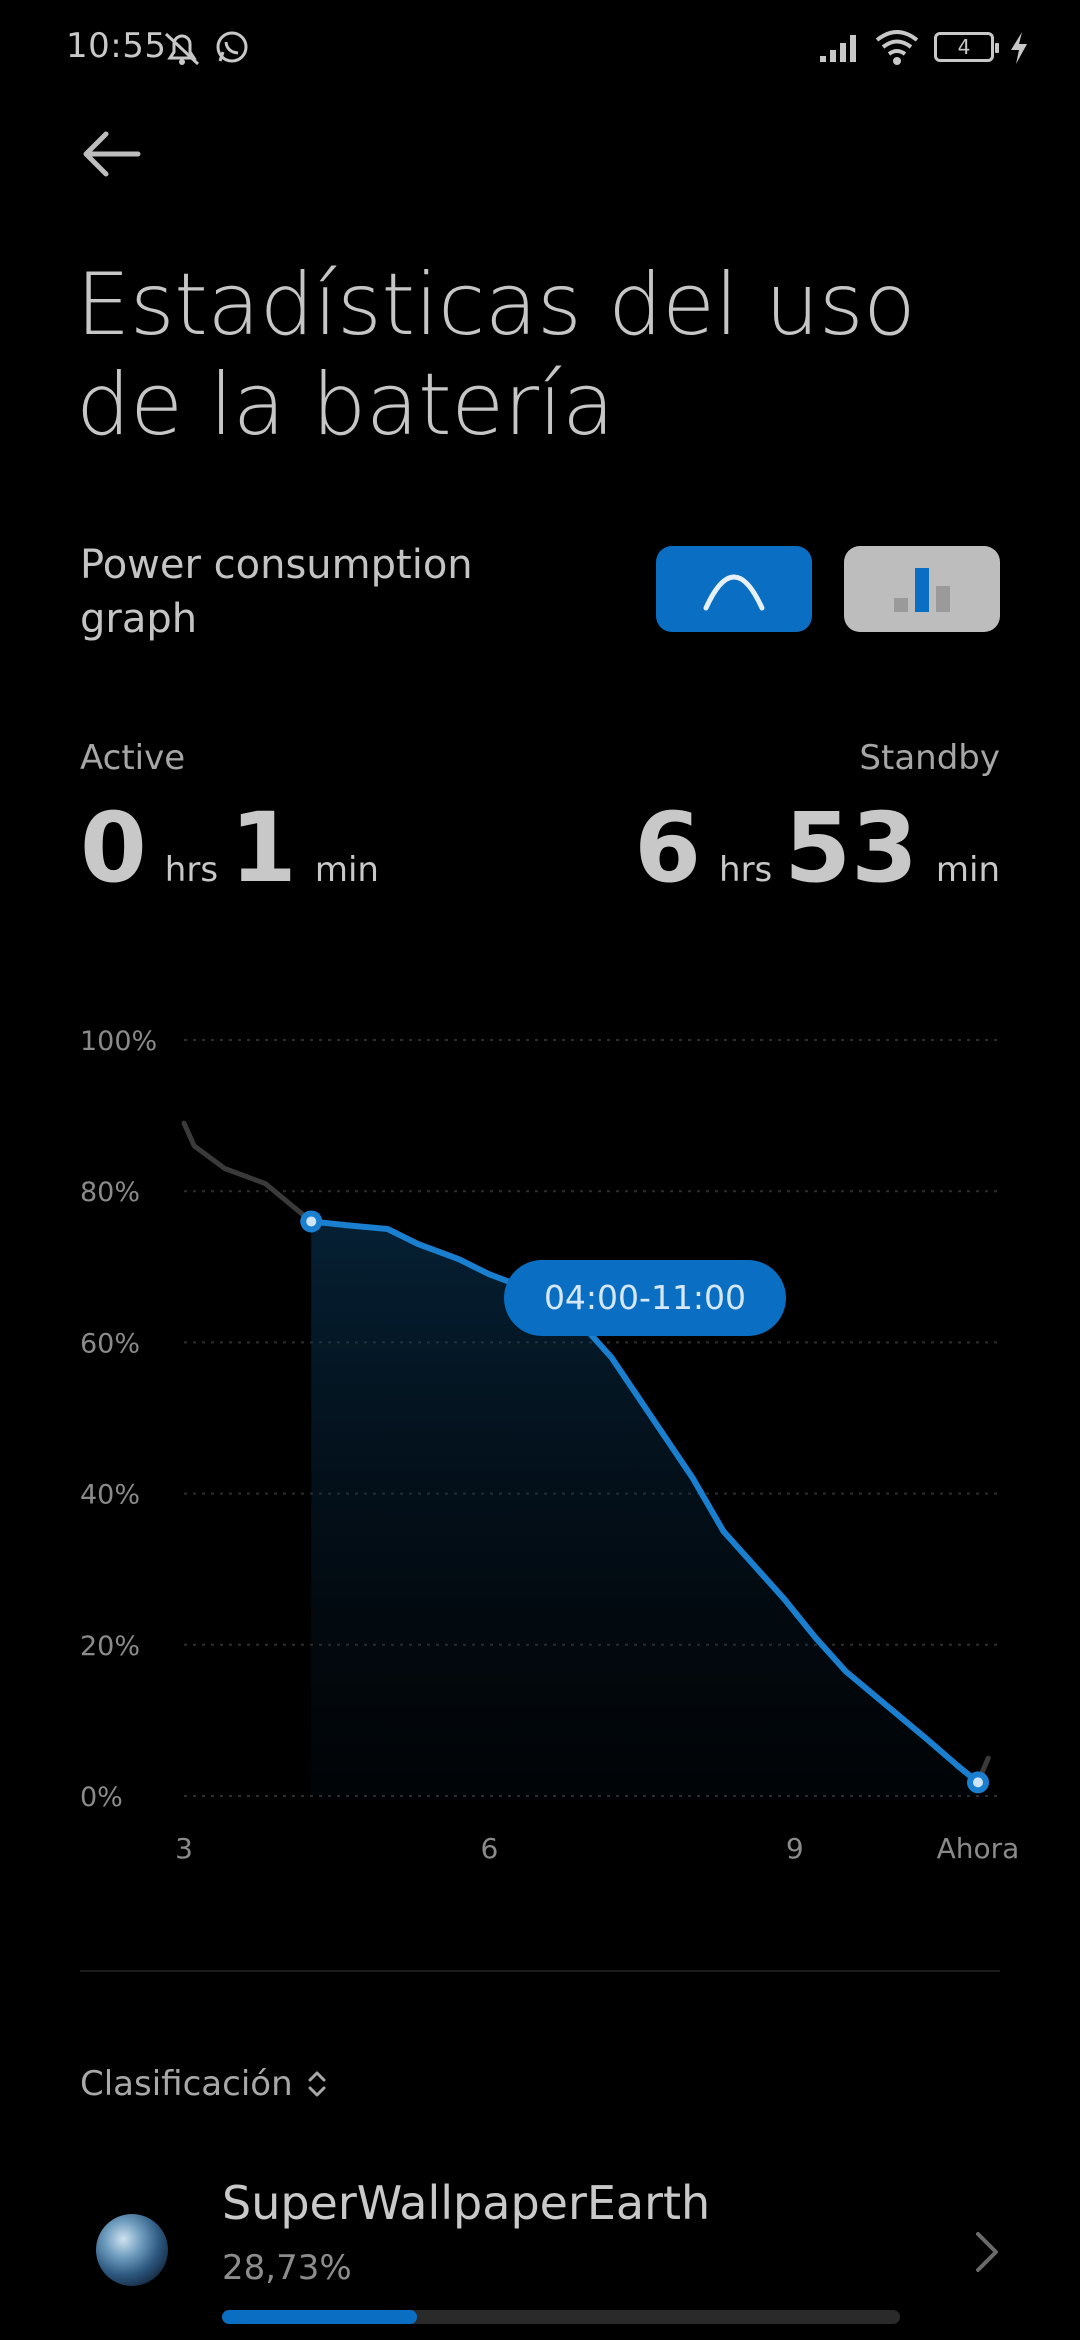 This screenshot has height=2340, width=1080. I want to click on x-tick-label: Ahora, so click(978, 1848).